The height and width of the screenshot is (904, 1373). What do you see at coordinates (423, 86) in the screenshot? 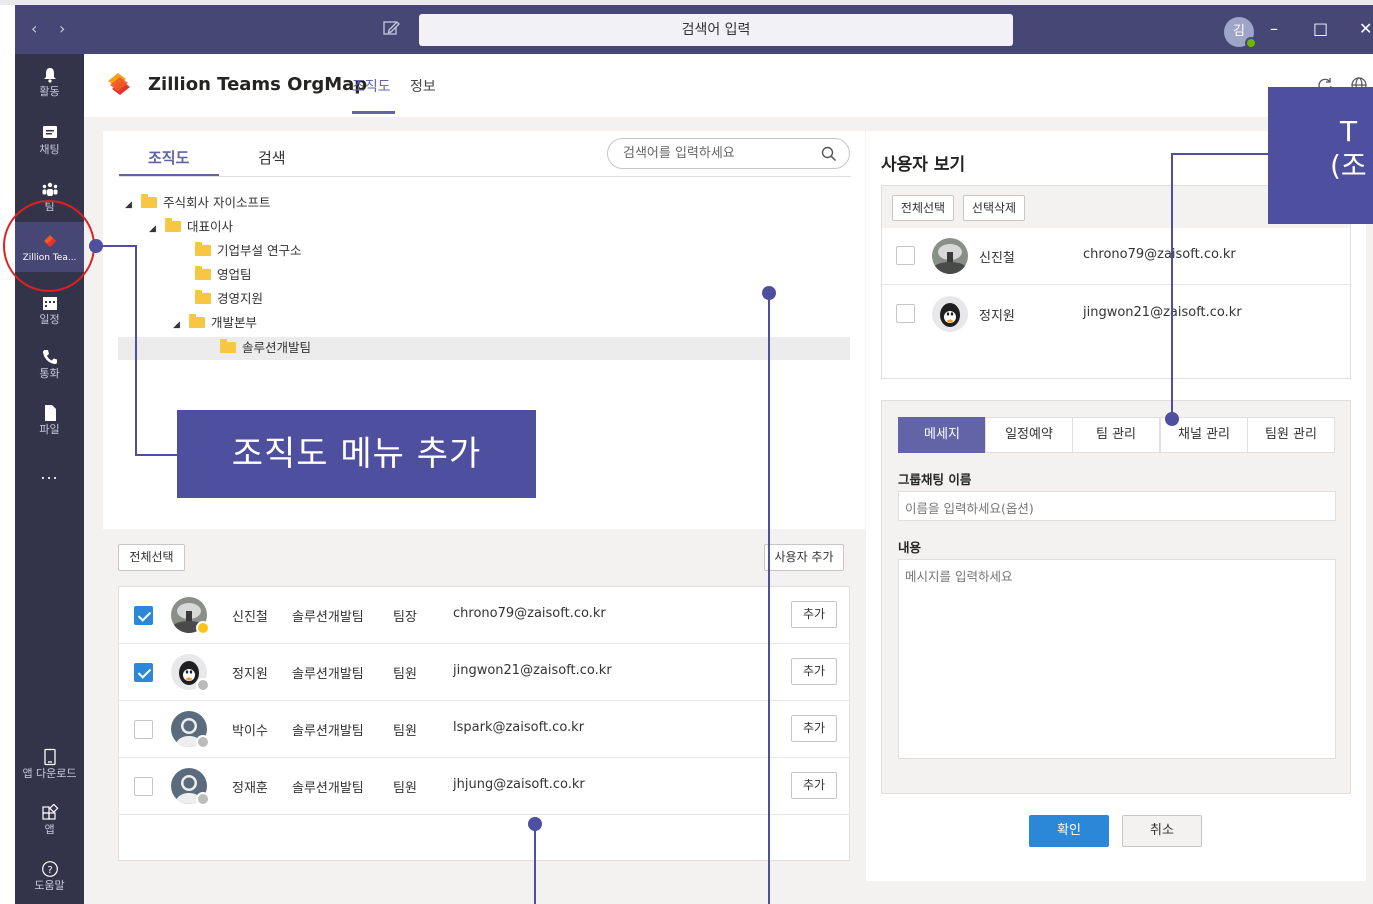
I see `tab-info: 정보` at bounding box center [423, 86].